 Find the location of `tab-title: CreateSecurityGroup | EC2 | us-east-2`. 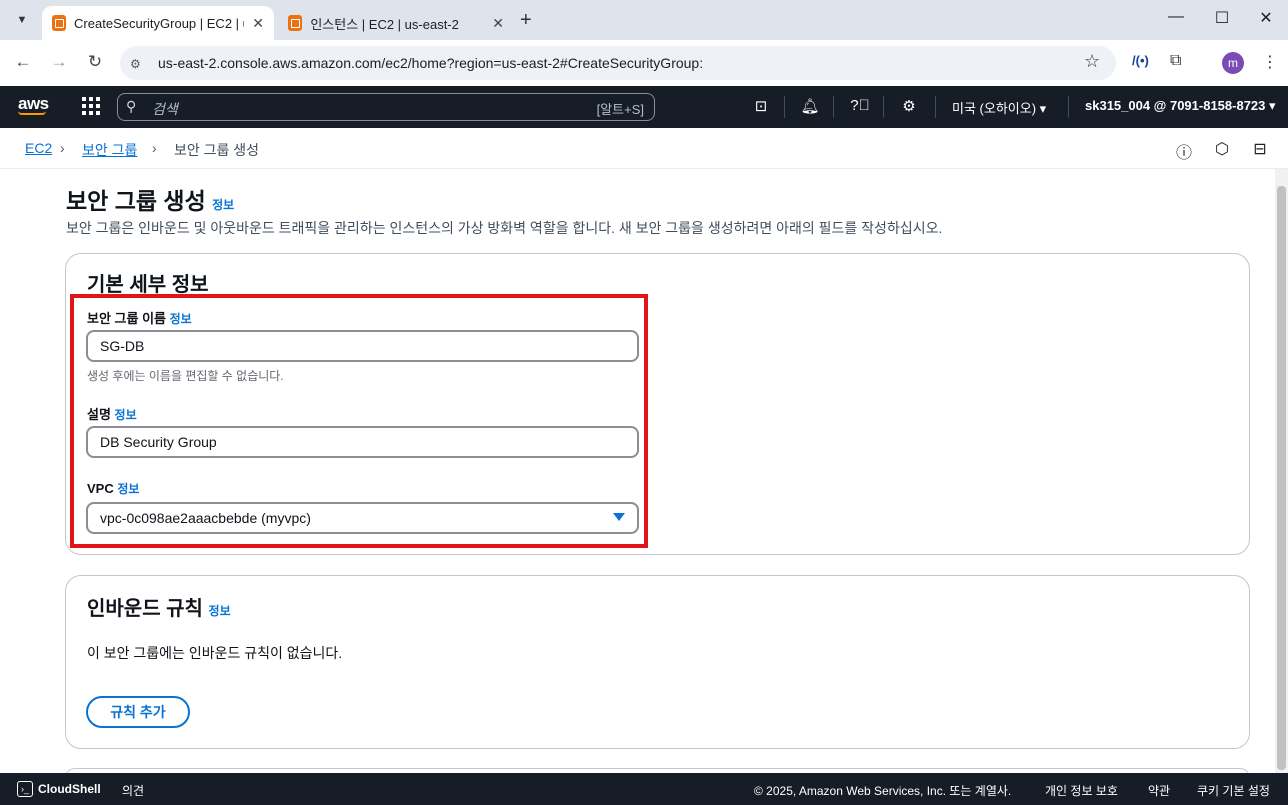

tab-title: CreateSecurityGroup | EC2 | us-east-2 is located at coordinates (159, 23).